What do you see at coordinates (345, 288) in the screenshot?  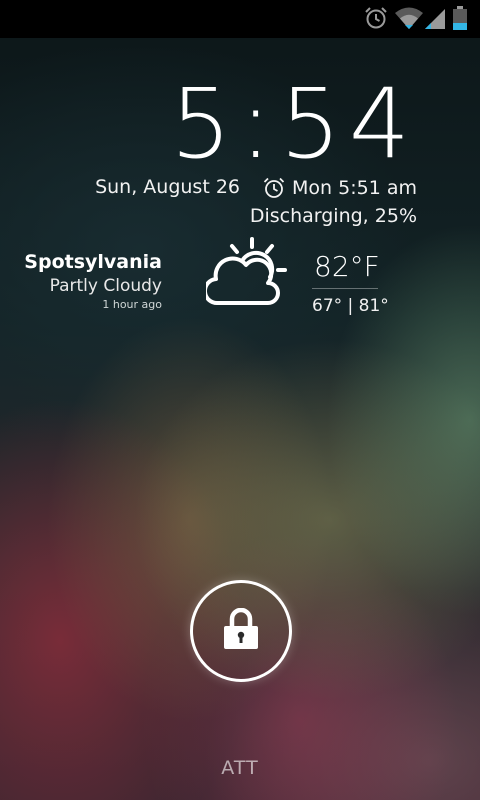 I see `temperature-divider` at bounding box center [345, 288].